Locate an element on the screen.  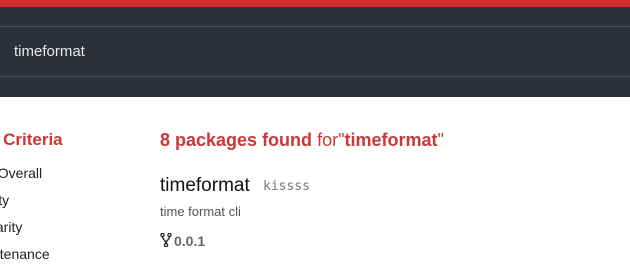
sort-option-quality: lity is located at coordinates (4, 200).